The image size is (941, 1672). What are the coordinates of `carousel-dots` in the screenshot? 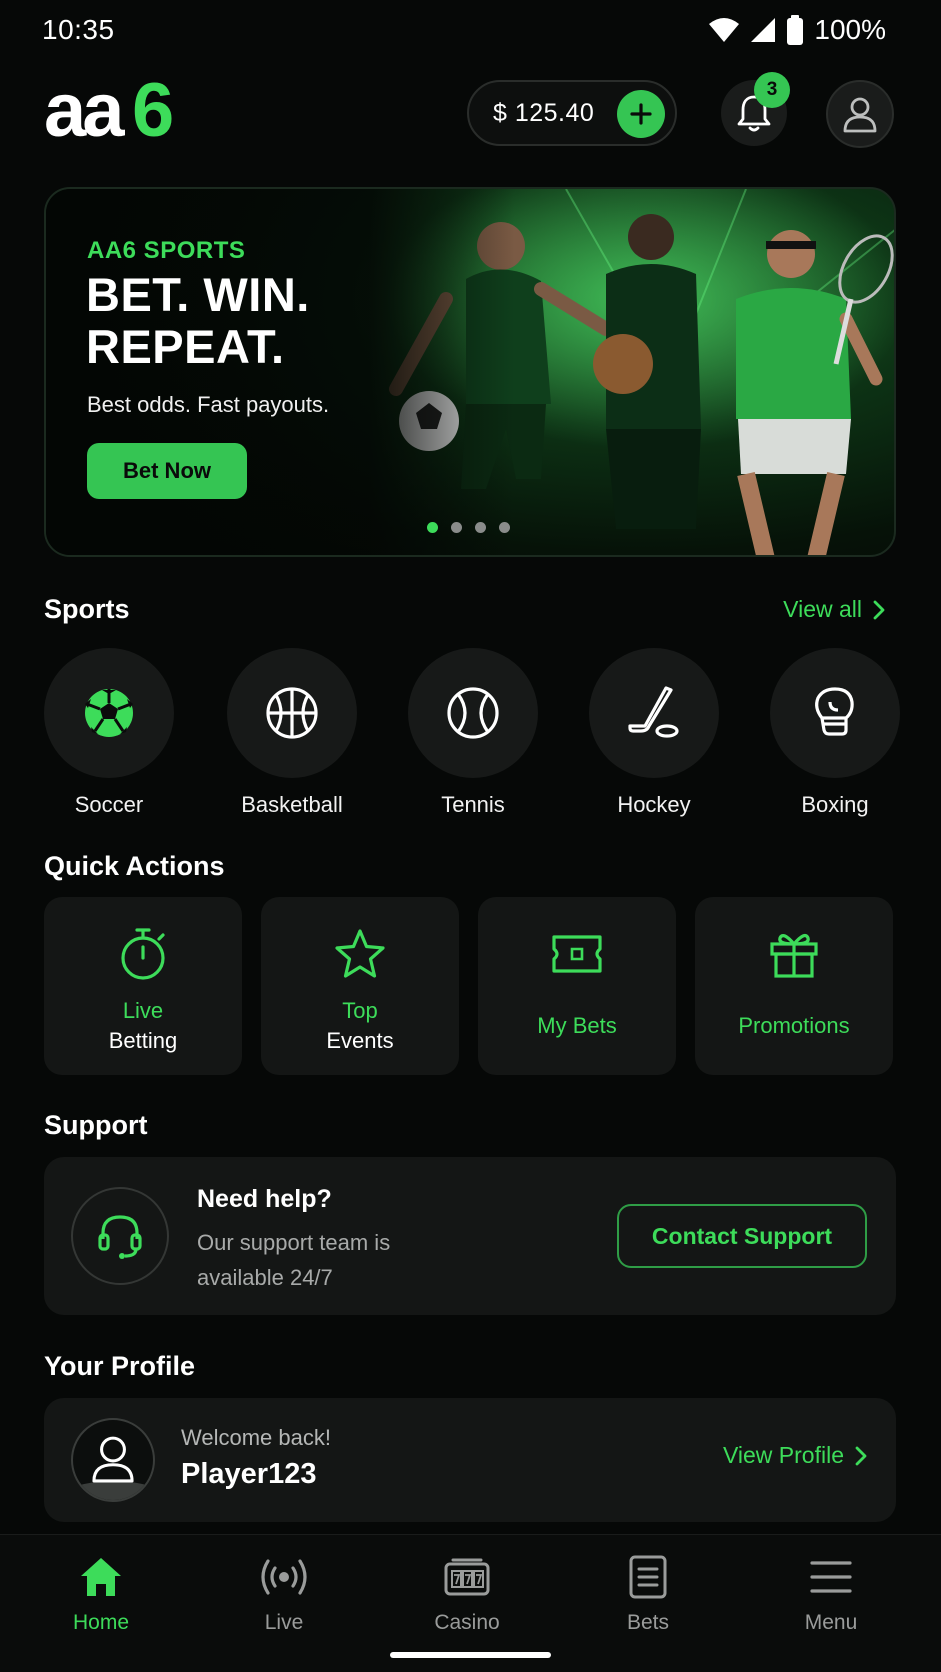 It's located at (468, 527).